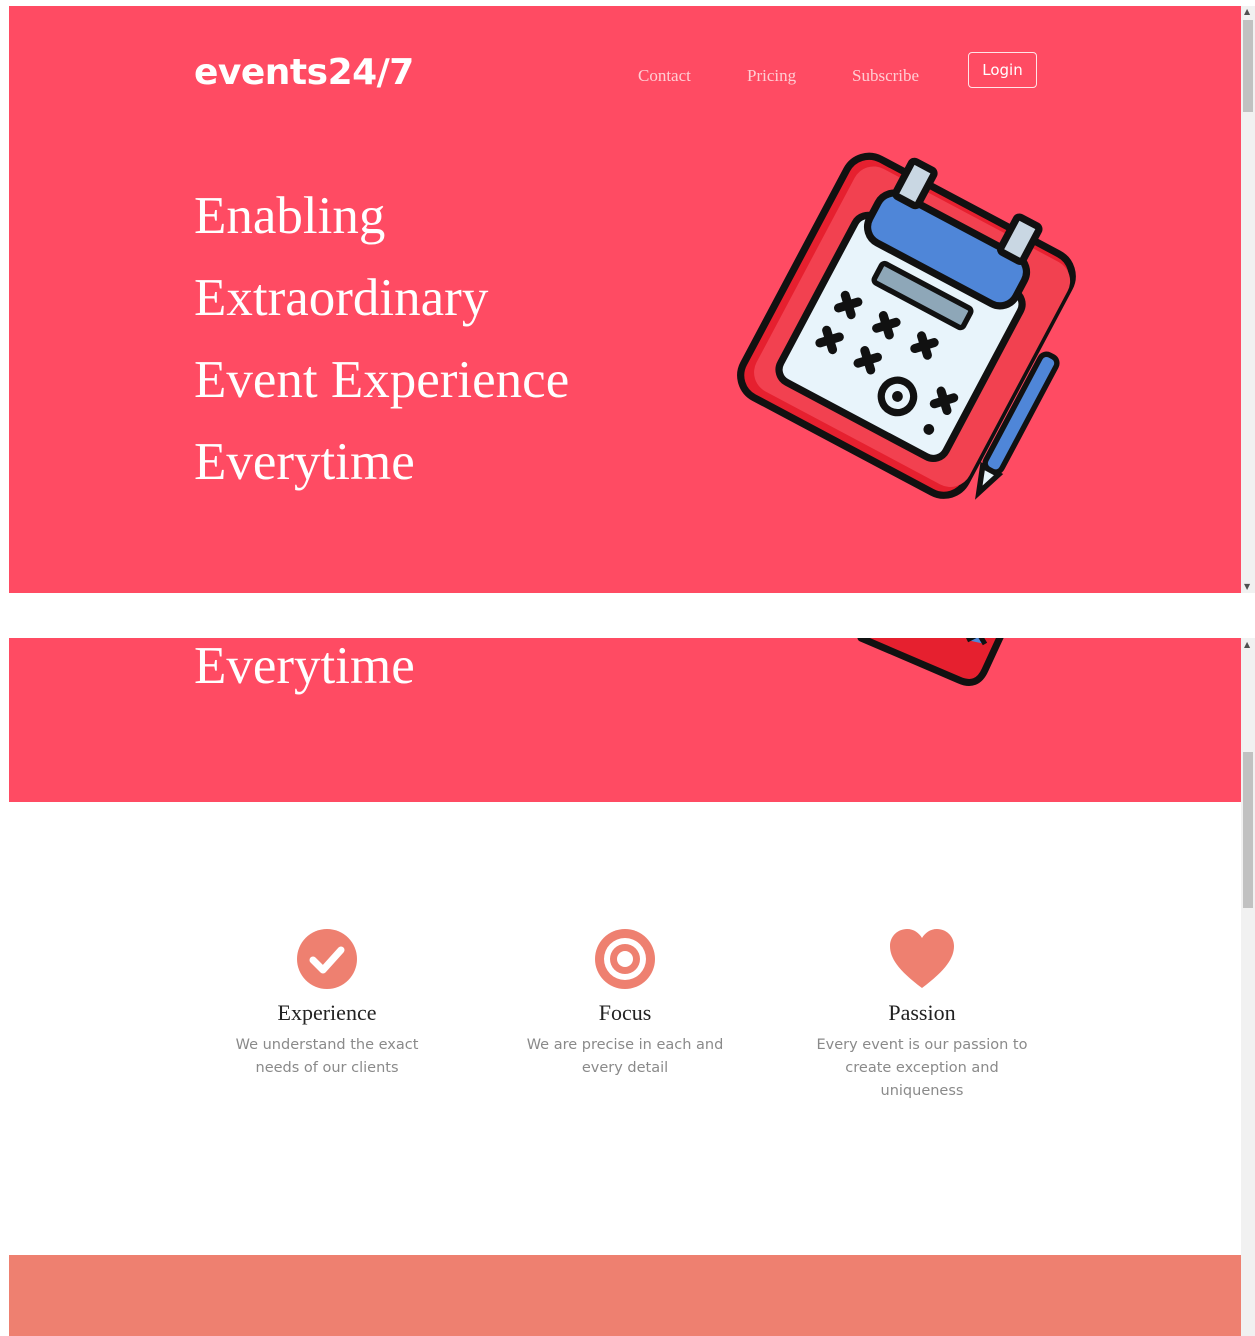 The height and width of the screenshot is (1336, 1255). What do you see at coordinates (304, 72) in the screenshot?
I see `brand-logo: events24/7` at bounding box center [304, 72].